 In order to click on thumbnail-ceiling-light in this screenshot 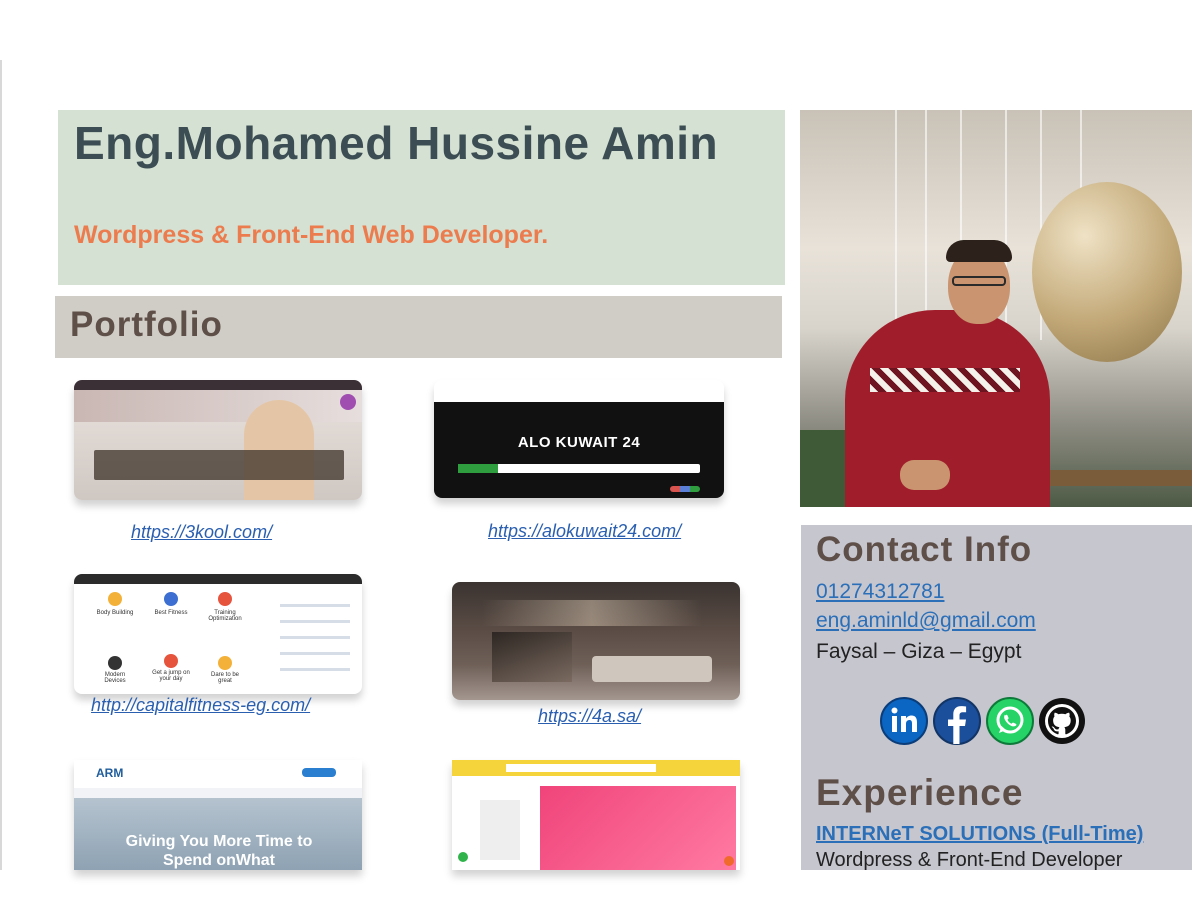, I will do `click(592, 613)`.